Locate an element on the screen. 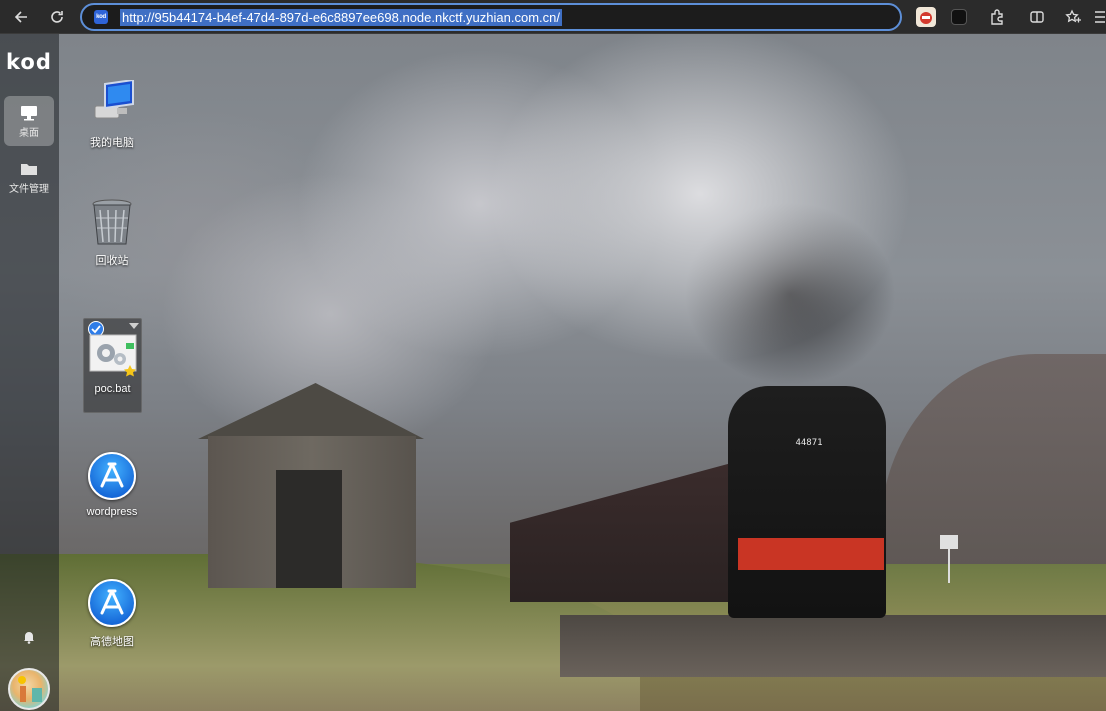 The width and height of the screenshot is (1106, 711). desktop-icon-recycle-bin: 回收站 is located at coordinates (112, 233).